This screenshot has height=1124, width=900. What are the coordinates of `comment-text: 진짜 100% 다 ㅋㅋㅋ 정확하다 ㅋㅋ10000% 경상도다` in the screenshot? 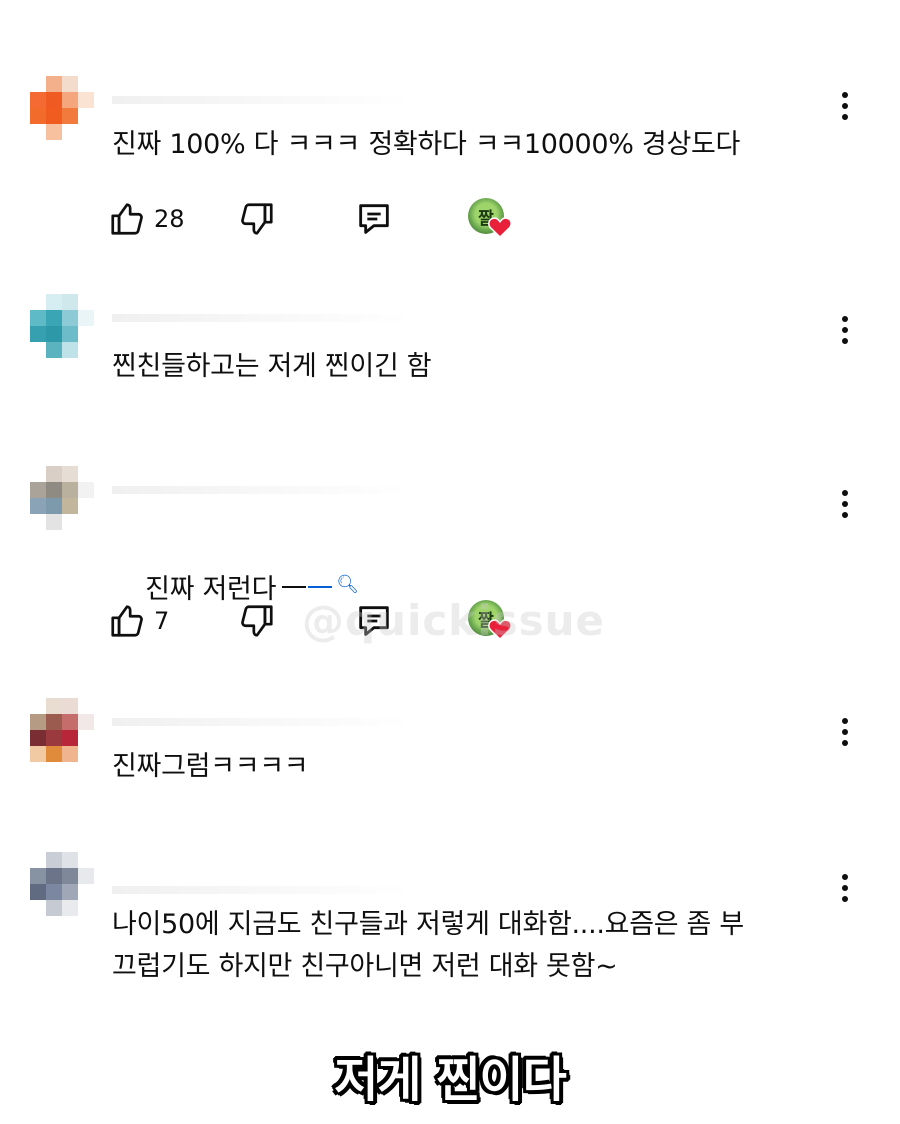 It's located at (426, 144).